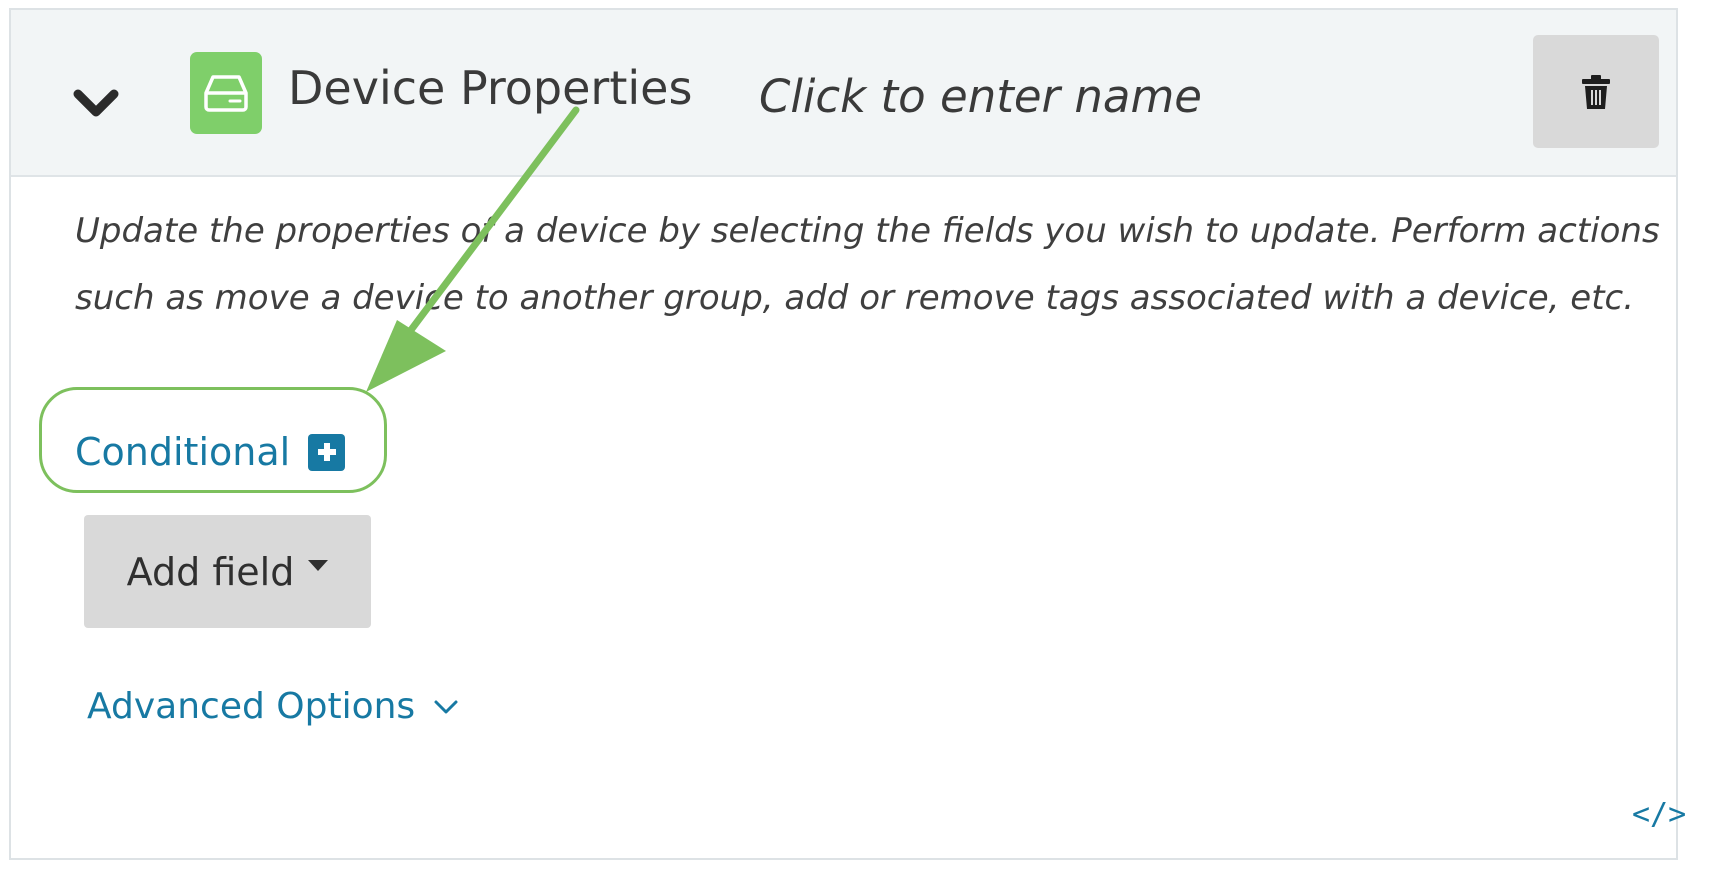 The height and width of the screenshot is (870, 1717). Describe the element at coordinates (327, 452) in the screenshot. I see `plus-square-icon` at that location.